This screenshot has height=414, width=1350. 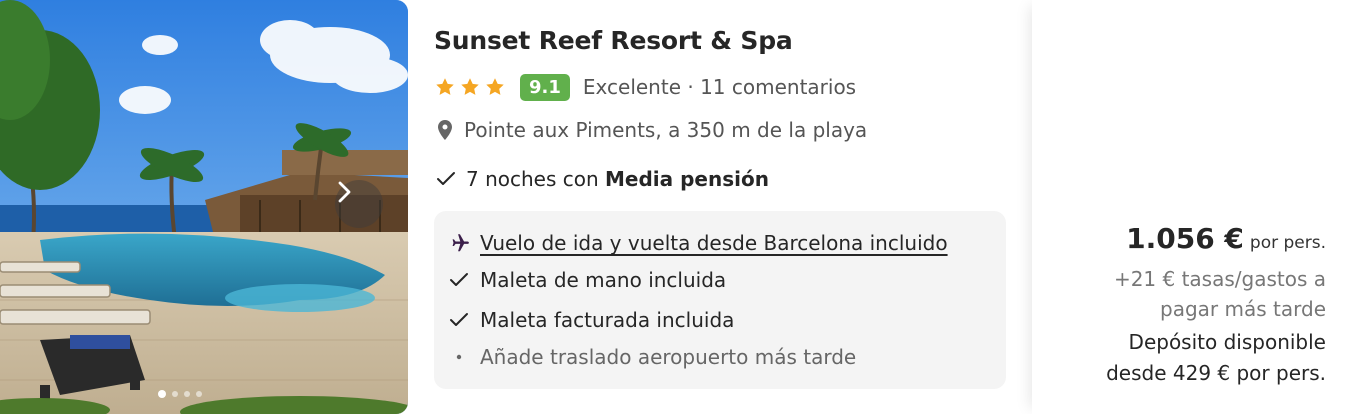 I want to click on feature-transfer: Añade traslado aeropuerto más tarde, so click(x=652, y=357).